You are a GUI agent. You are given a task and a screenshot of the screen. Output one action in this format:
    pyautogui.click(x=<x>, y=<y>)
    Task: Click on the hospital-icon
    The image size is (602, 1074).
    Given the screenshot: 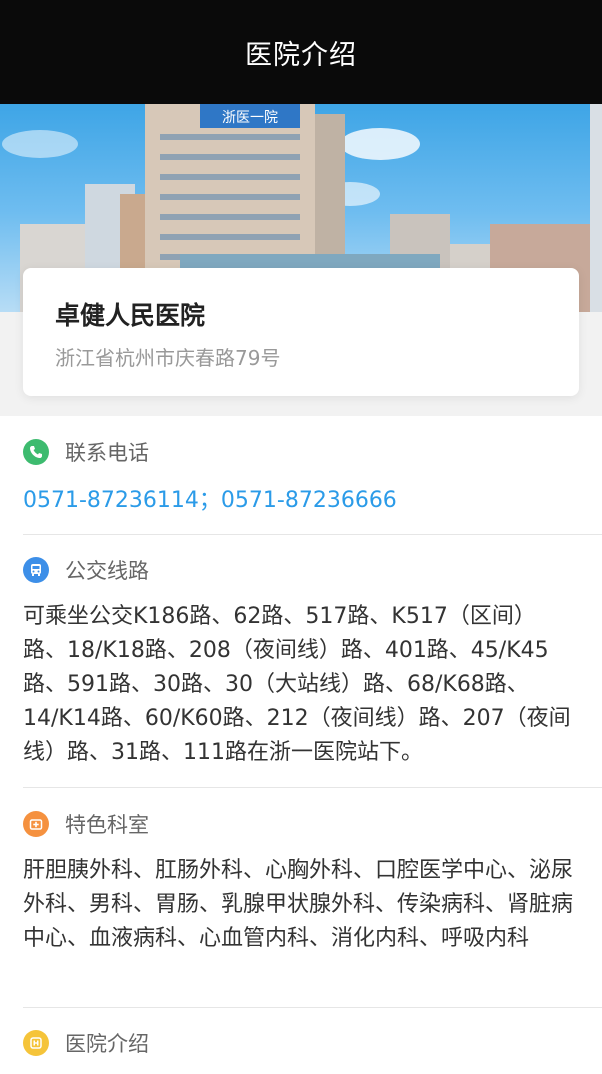 What is the action you would take?
    pyautogui.click(x=36, y=1043)
    